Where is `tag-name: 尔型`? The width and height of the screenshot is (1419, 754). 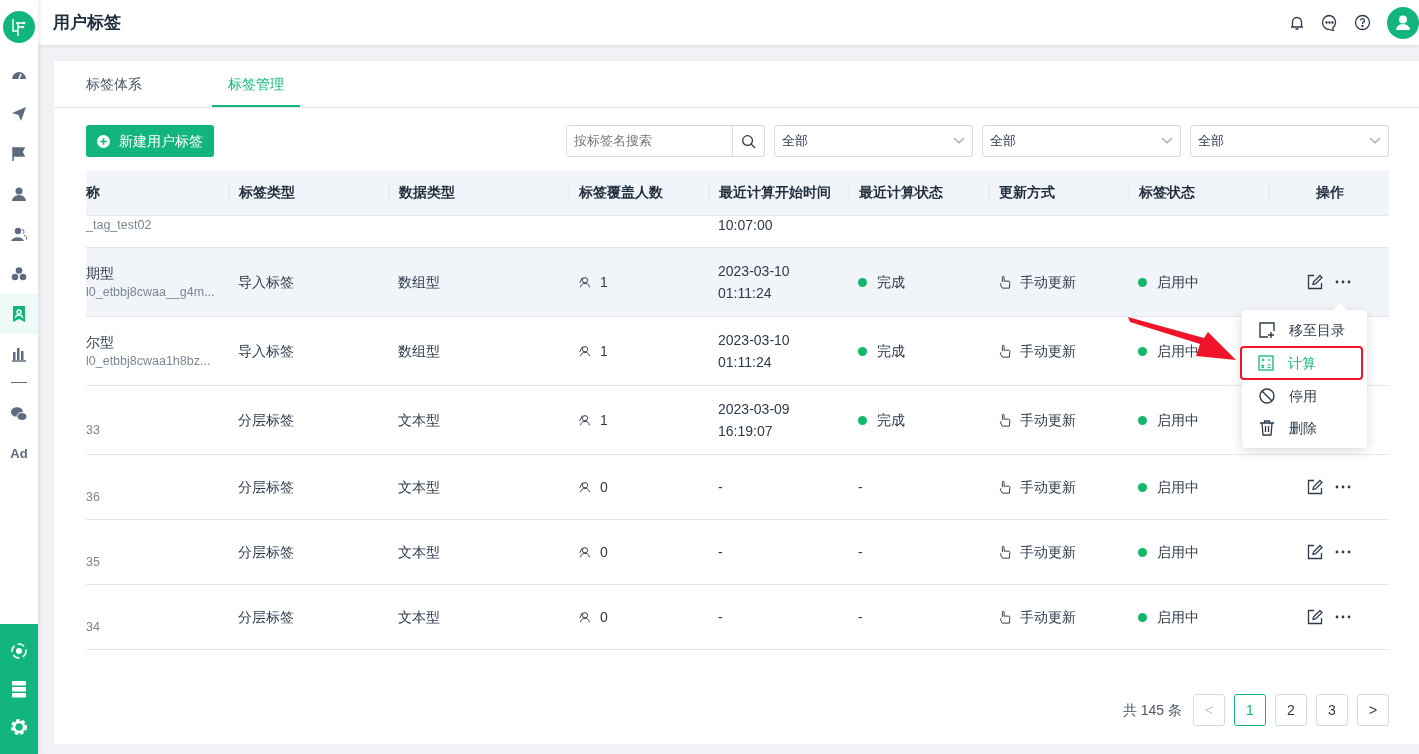
tag-name: 尔型 is located at coordinates (100, 342).